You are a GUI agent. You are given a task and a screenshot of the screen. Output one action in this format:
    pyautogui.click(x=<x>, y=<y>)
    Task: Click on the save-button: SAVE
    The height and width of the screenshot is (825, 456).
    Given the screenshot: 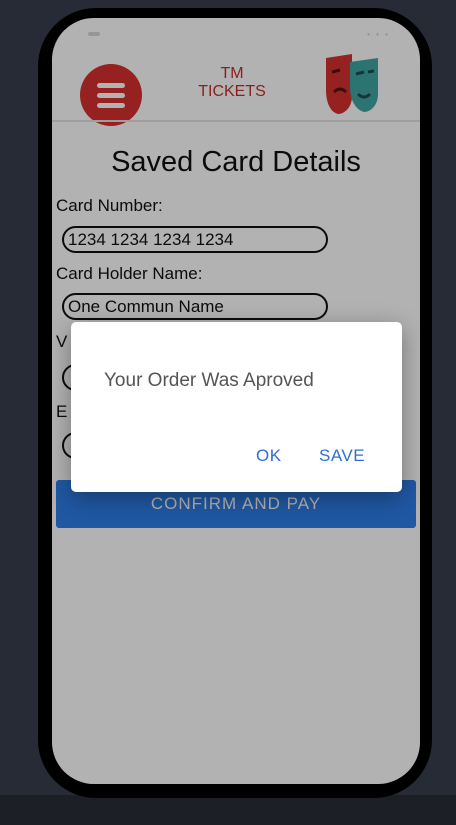 What is the action you would take?
    pyautogui.click(x=342, y=456)
    